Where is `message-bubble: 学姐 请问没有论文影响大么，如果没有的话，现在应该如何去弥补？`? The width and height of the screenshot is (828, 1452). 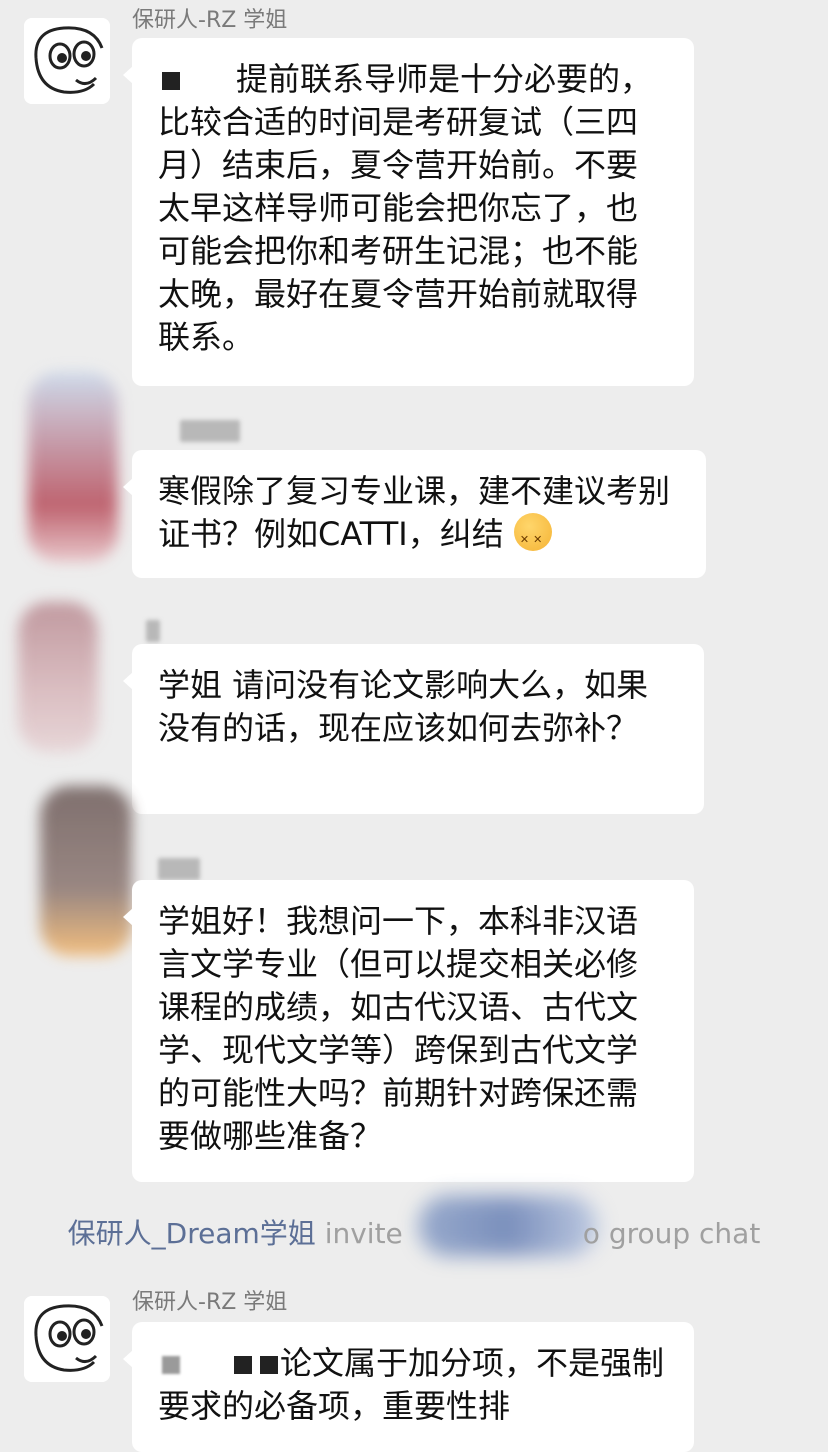 message-bubble: 学姐 请问没有论文影响大么，如果没有的话，现在应该如何去弥补？ is located at coordinates (413, 729).